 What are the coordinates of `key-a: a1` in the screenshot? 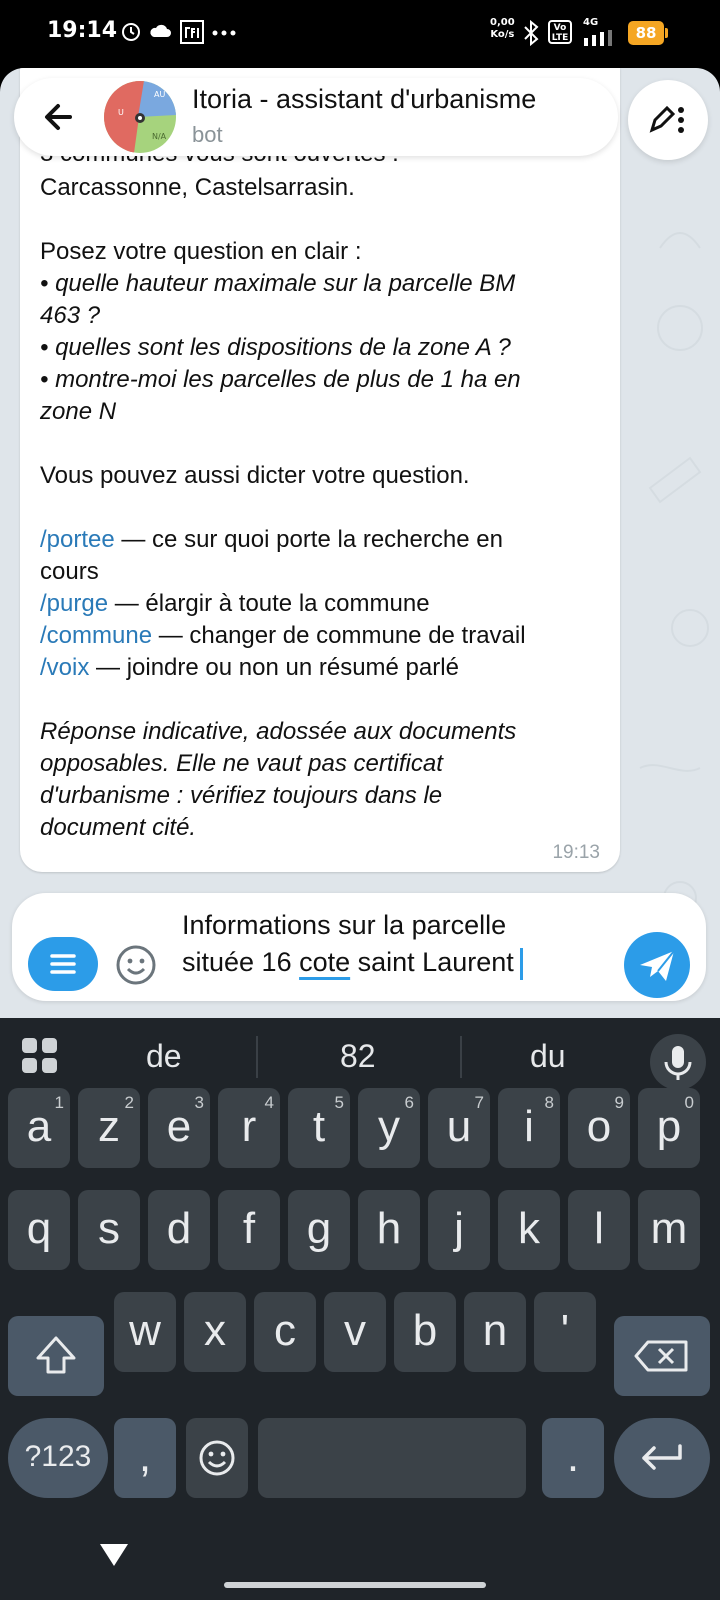 It's located at (39, 1128).